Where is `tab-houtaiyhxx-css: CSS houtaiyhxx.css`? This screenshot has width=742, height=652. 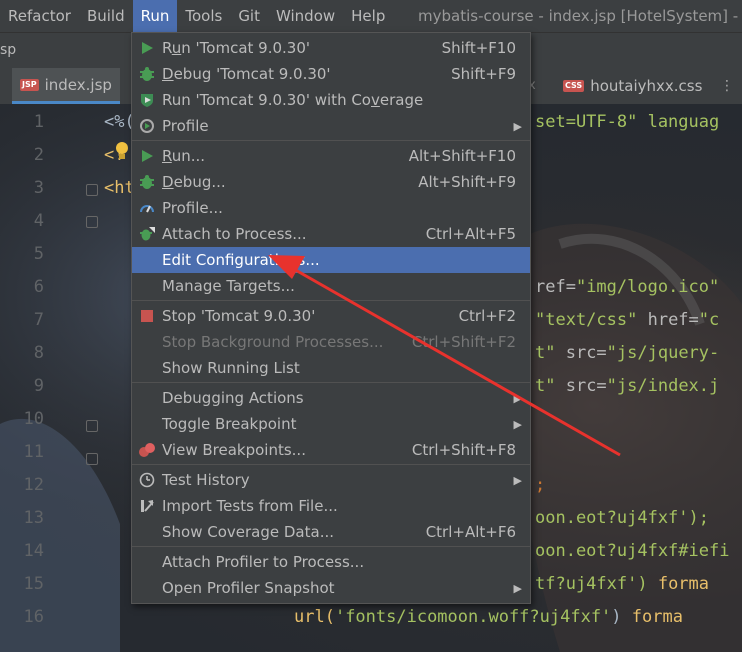 tab-houtaiyhxx-css: CSS houtaiyhxx.css is located at coordinates (632, 86).